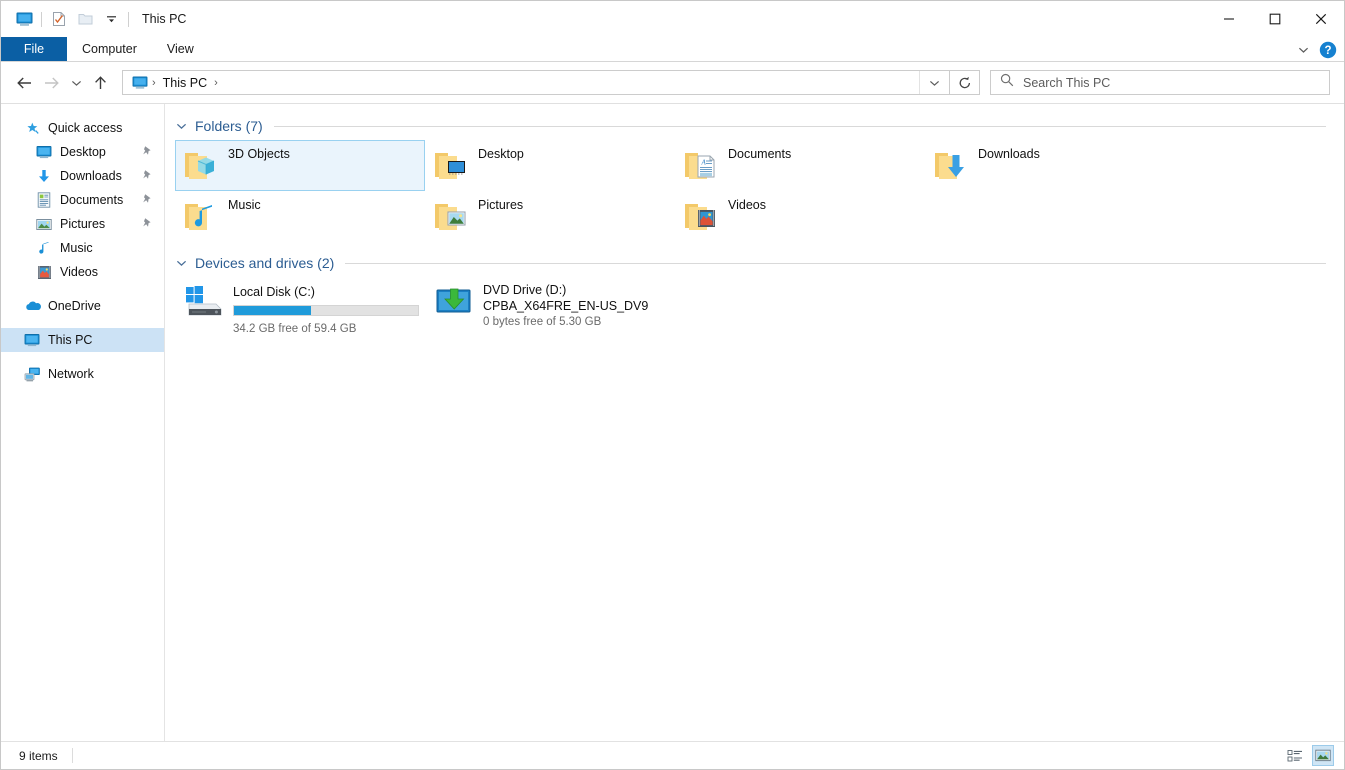 The height and width of the screenshot is (770, 1345). I want to click on group-header-folders: Folders (7), so click(750, 126).